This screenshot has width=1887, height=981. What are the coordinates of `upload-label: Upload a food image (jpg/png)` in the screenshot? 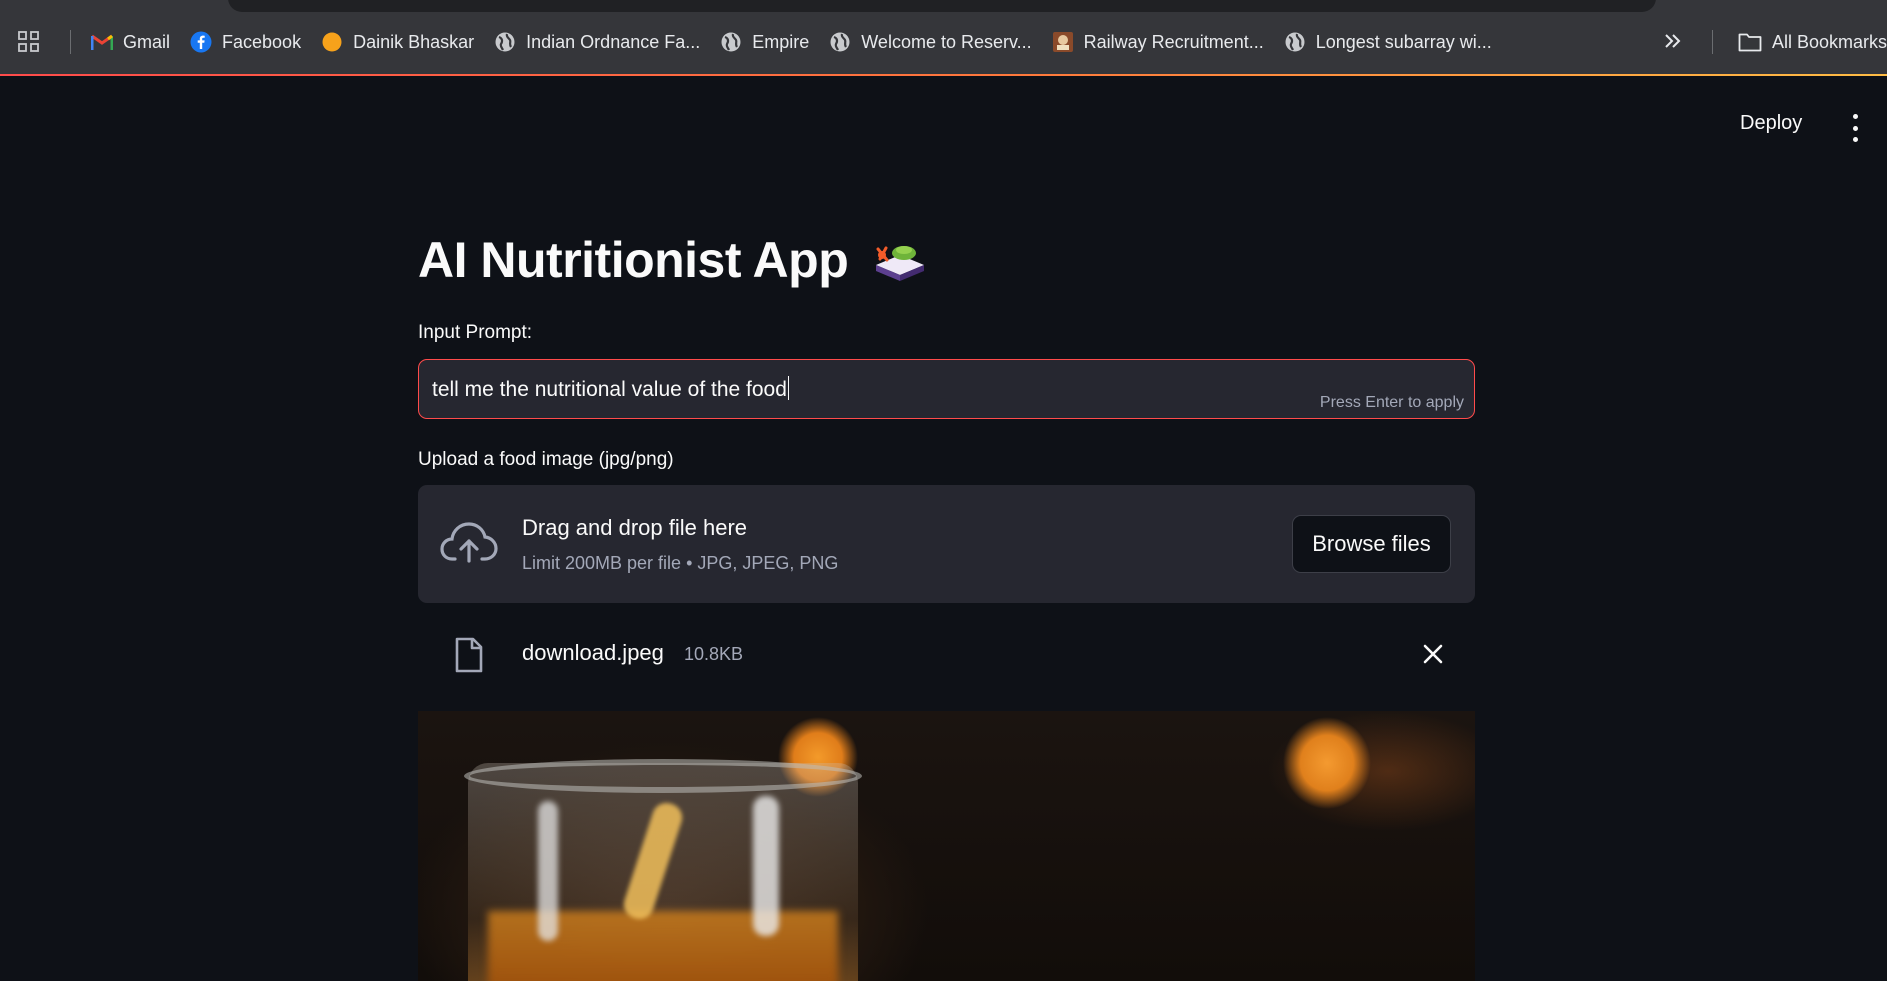 It's located at (546, 459).